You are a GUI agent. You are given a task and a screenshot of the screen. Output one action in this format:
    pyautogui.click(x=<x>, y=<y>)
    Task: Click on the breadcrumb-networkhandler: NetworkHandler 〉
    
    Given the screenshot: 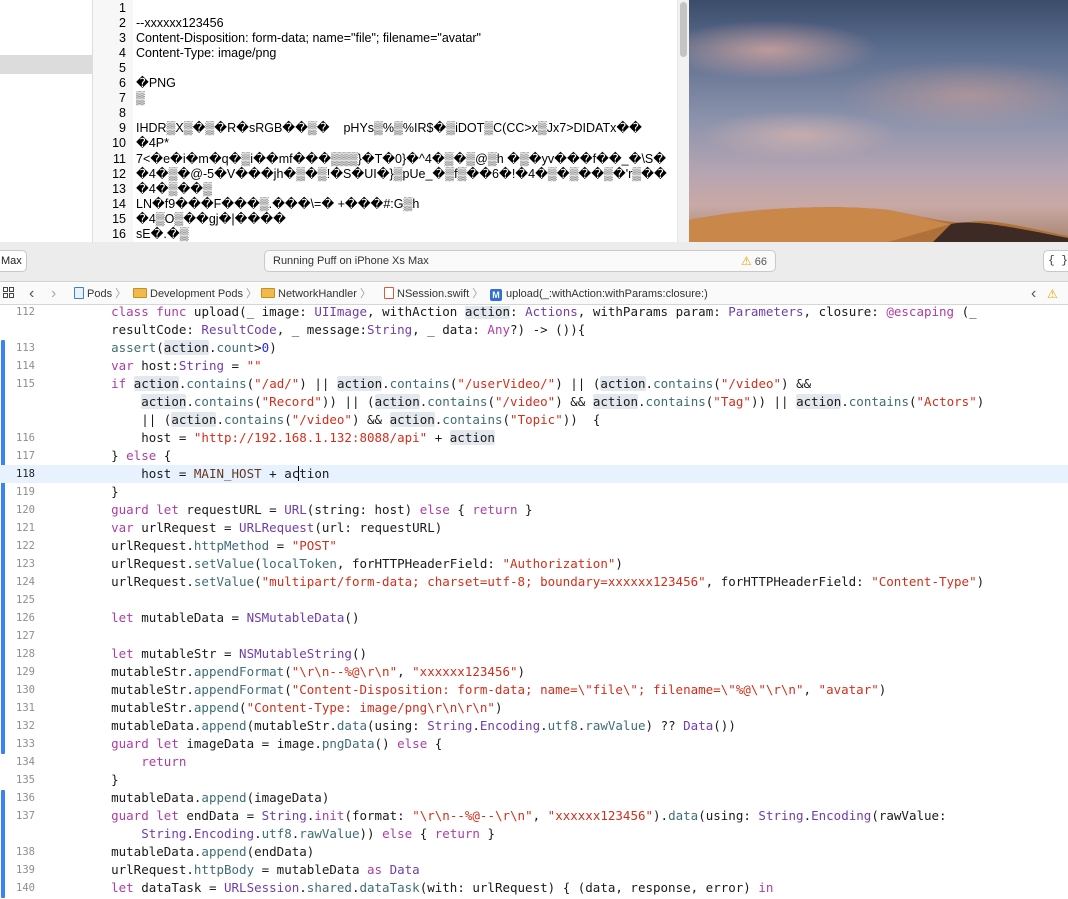 What is the action you would take?
    pyautogui.click(x=316, y=294)
    